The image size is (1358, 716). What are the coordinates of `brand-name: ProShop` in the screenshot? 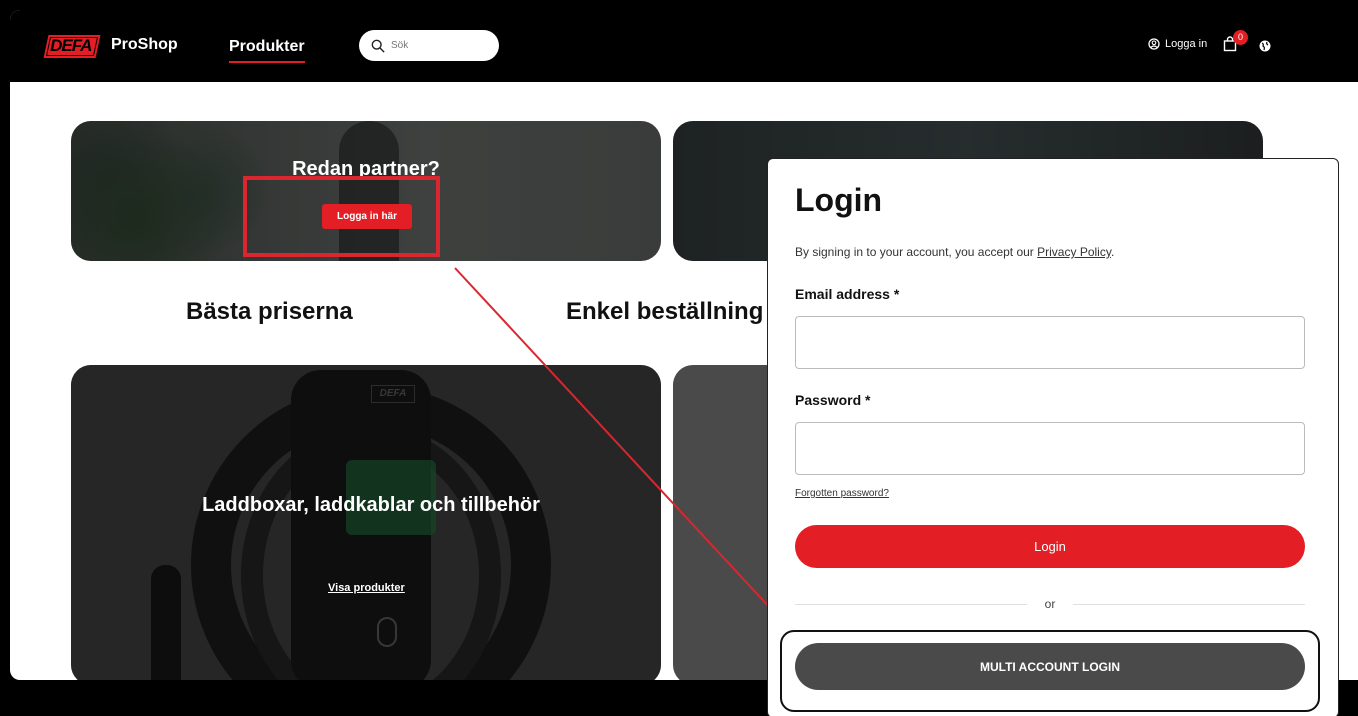 It's located at (144, 45).